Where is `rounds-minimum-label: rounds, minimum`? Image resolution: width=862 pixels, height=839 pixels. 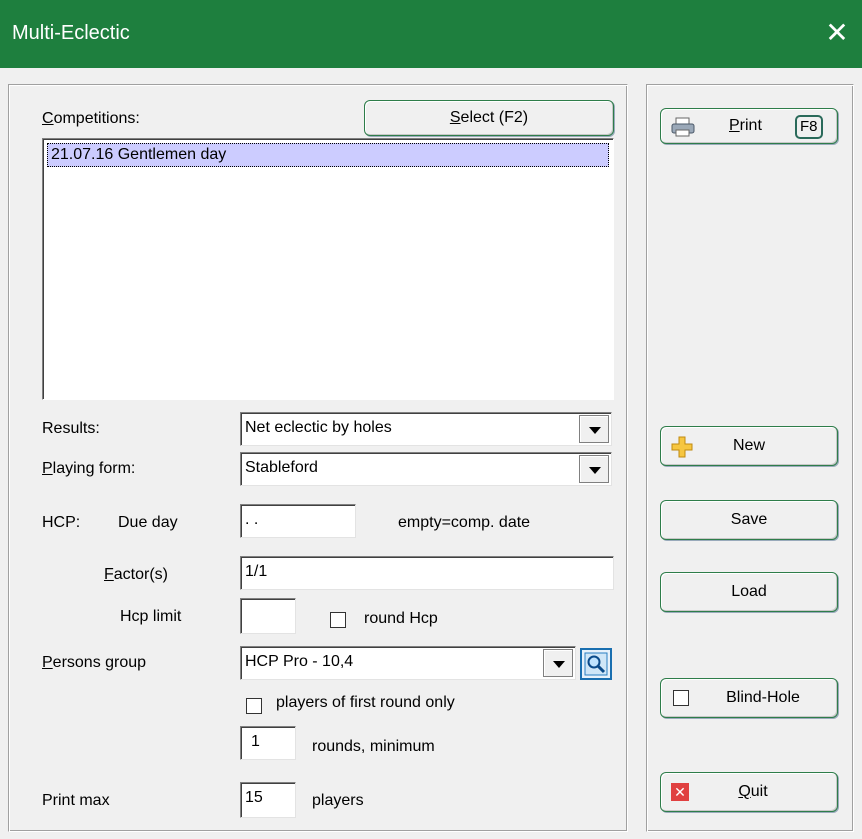 rounds-minimum-label: rounds, minimum is located at coordinates (373, 746).